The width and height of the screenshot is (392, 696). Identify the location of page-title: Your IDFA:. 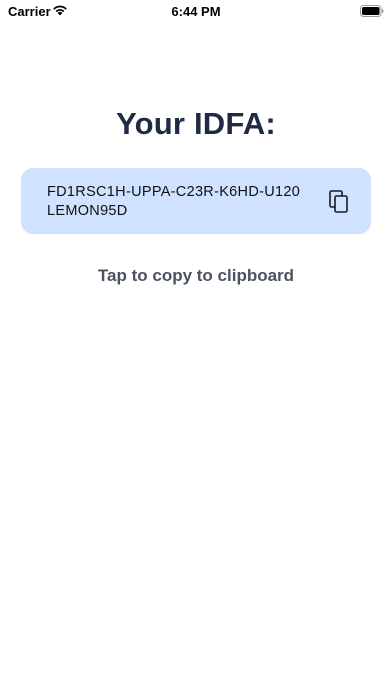
(196, 123).